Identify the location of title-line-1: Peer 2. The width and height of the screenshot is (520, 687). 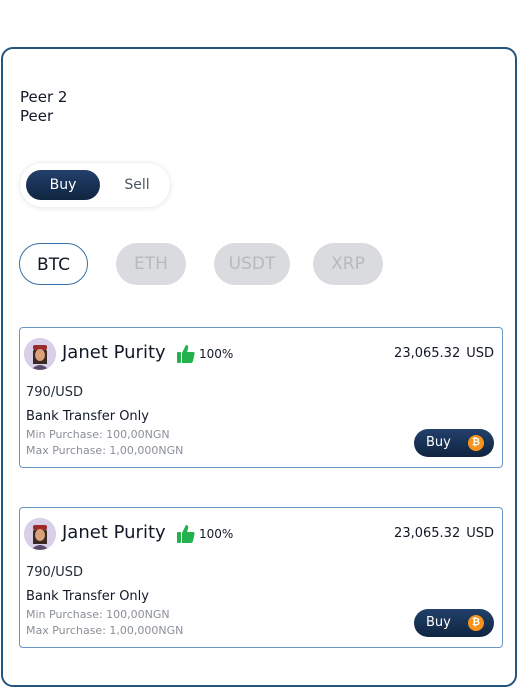
(44, 97).